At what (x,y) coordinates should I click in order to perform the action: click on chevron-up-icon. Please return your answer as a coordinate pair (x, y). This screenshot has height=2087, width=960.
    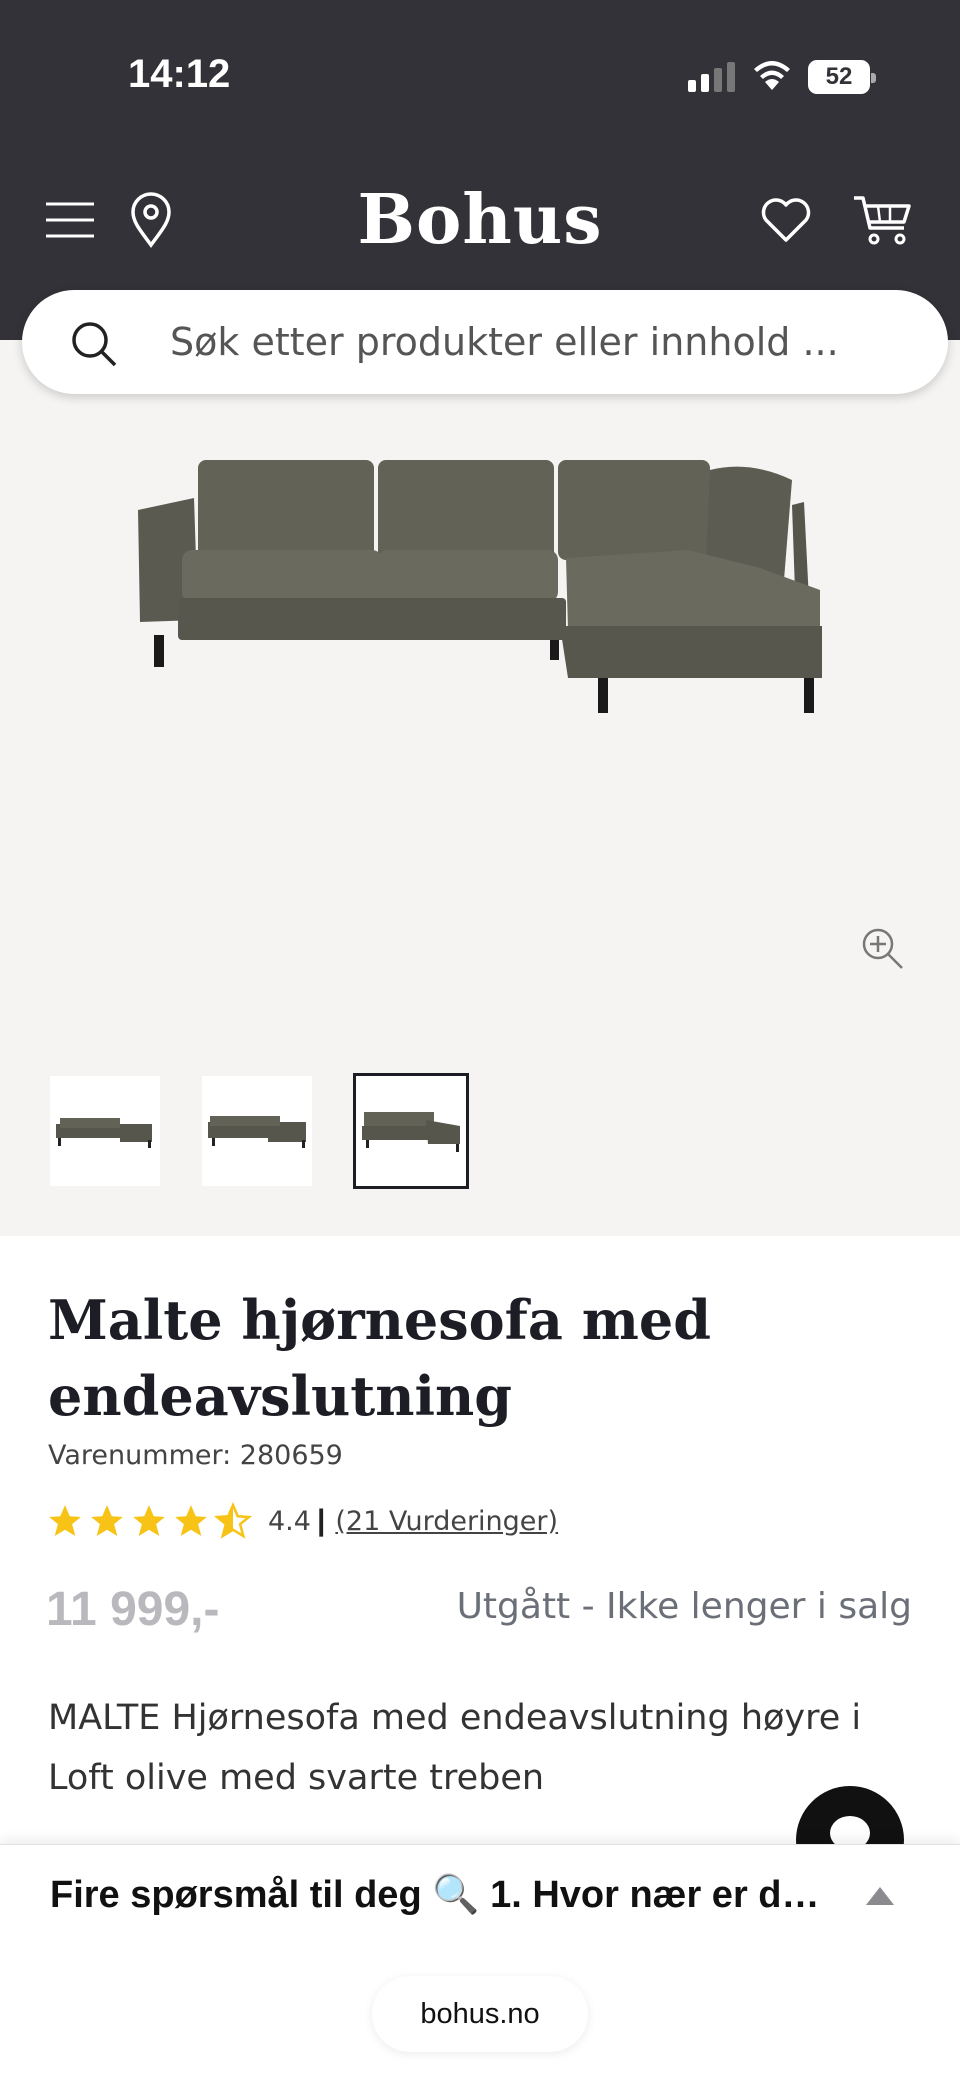
    Looking at the image, I should click on (880, 1896).